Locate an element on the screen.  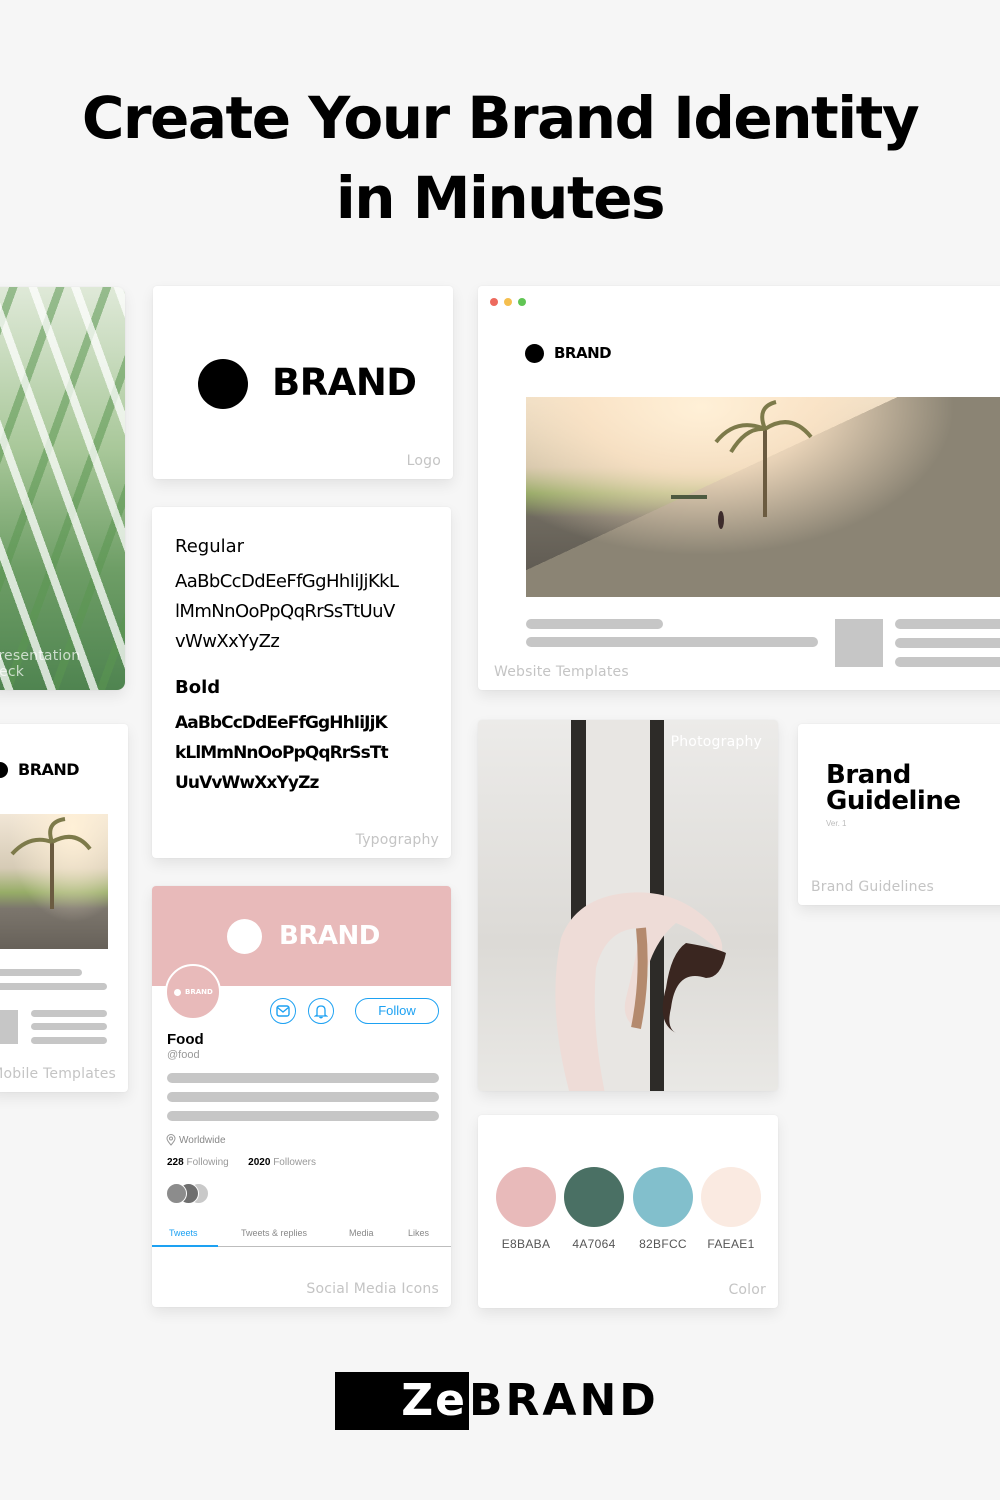
headline-line-1: Create Your Brand Identity is located at coordinates (500, 118).